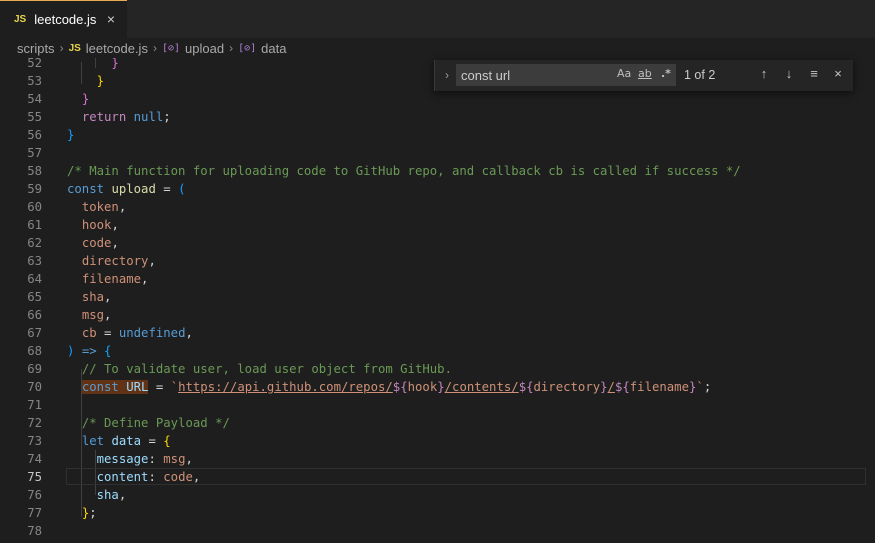  I want to click on code-token: msg, so click(93, 315).